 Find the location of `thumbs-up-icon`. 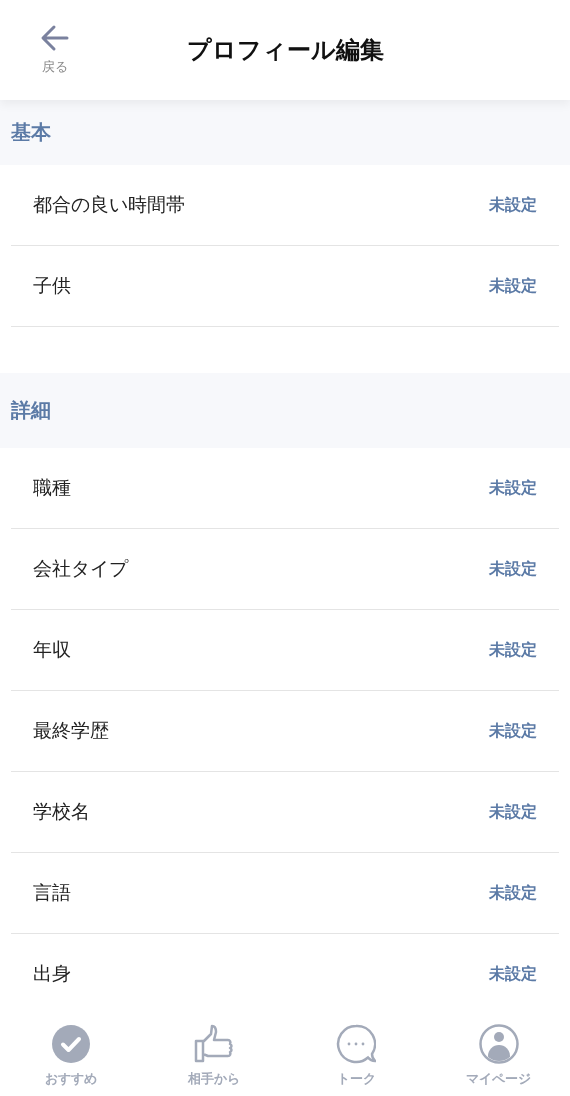

thumbs-up-icon is located at coordinates (213, 1044).